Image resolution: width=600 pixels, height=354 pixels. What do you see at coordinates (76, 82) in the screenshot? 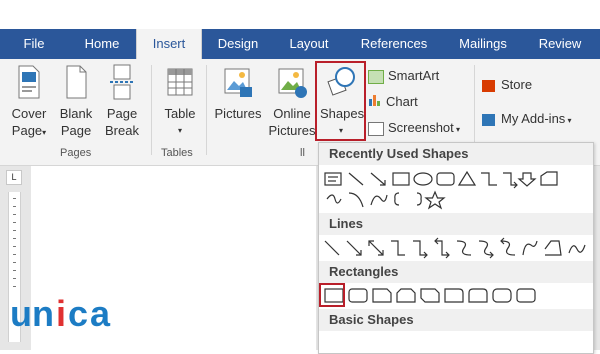
I see `blank-page-icon` at bounding box center [76, 82].